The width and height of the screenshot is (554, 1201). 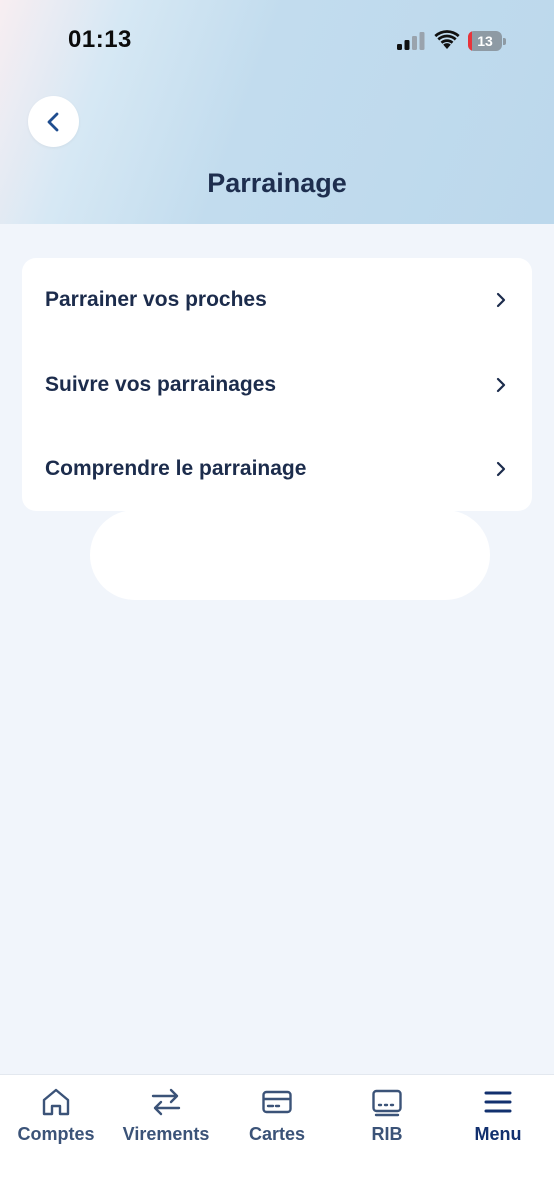 What do you see at coordinates (498, 1134) in the screenshot?
I see `nav-label: Menu` at bounding box center [498, 1134].